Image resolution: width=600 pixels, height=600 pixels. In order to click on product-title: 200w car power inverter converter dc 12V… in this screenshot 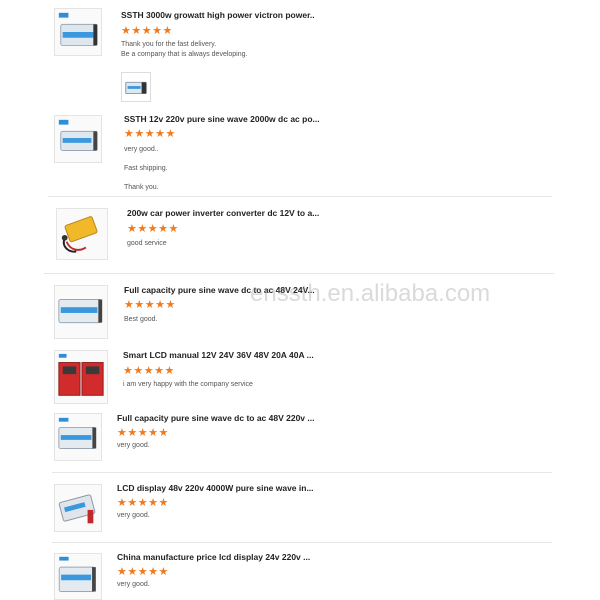, I will do `click(223, 213)`.